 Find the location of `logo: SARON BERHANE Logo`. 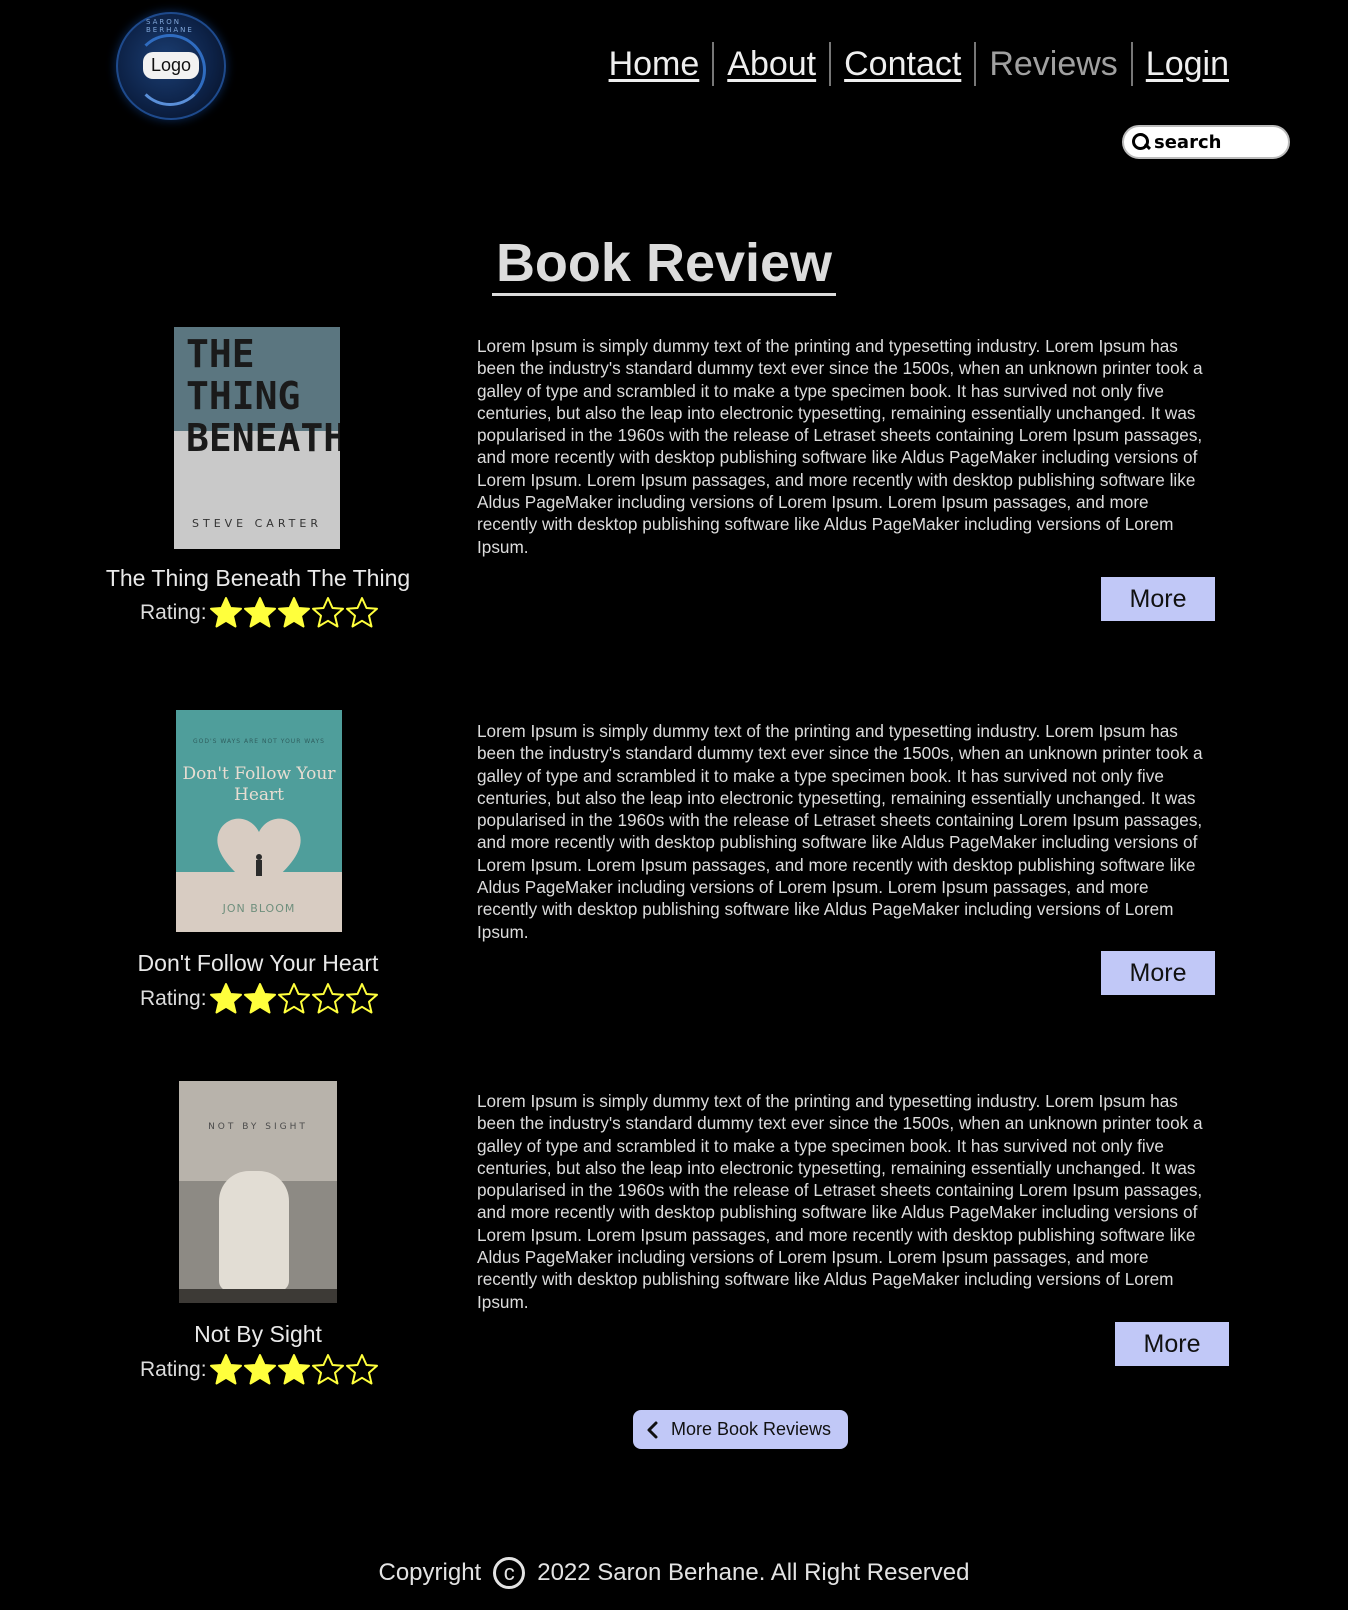

logo: SARON BERHANE Logo is located at coordinates (171, 66).